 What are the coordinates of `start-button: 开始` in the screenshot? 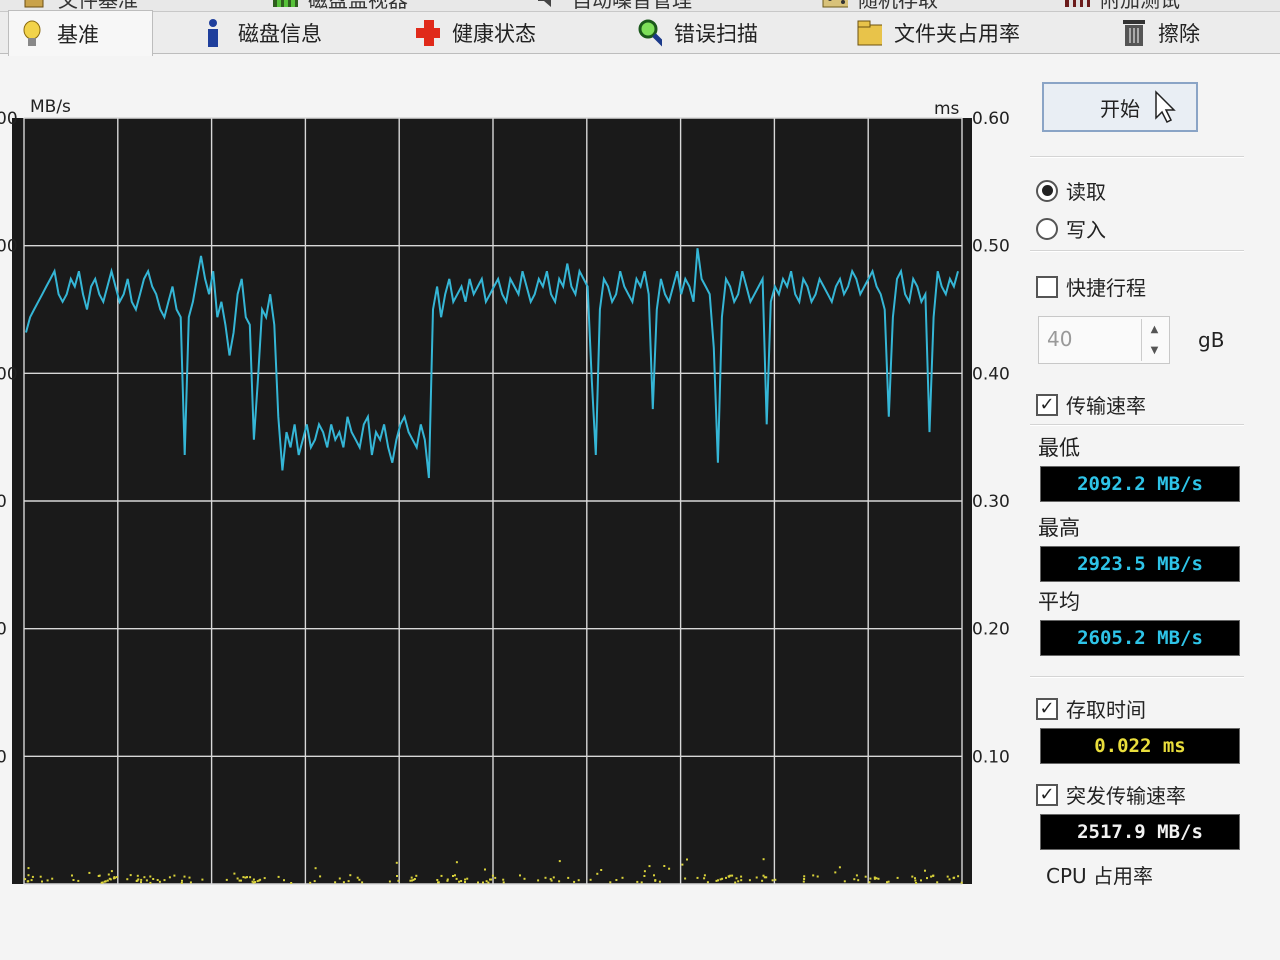 It's located at (1120, 107).